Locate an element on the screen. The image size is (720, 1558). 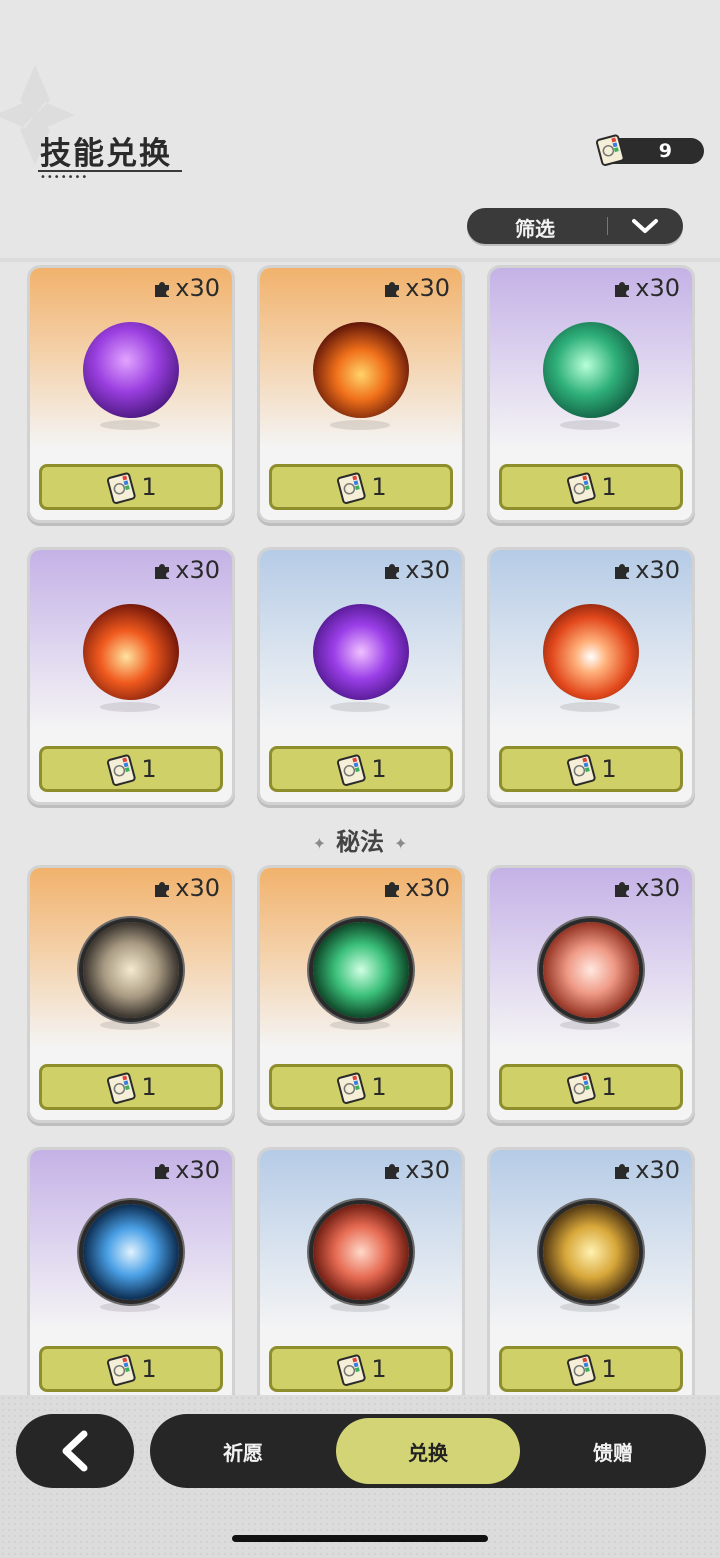
tab-wish: 祈愿 is located at coordinates (243, 1451).